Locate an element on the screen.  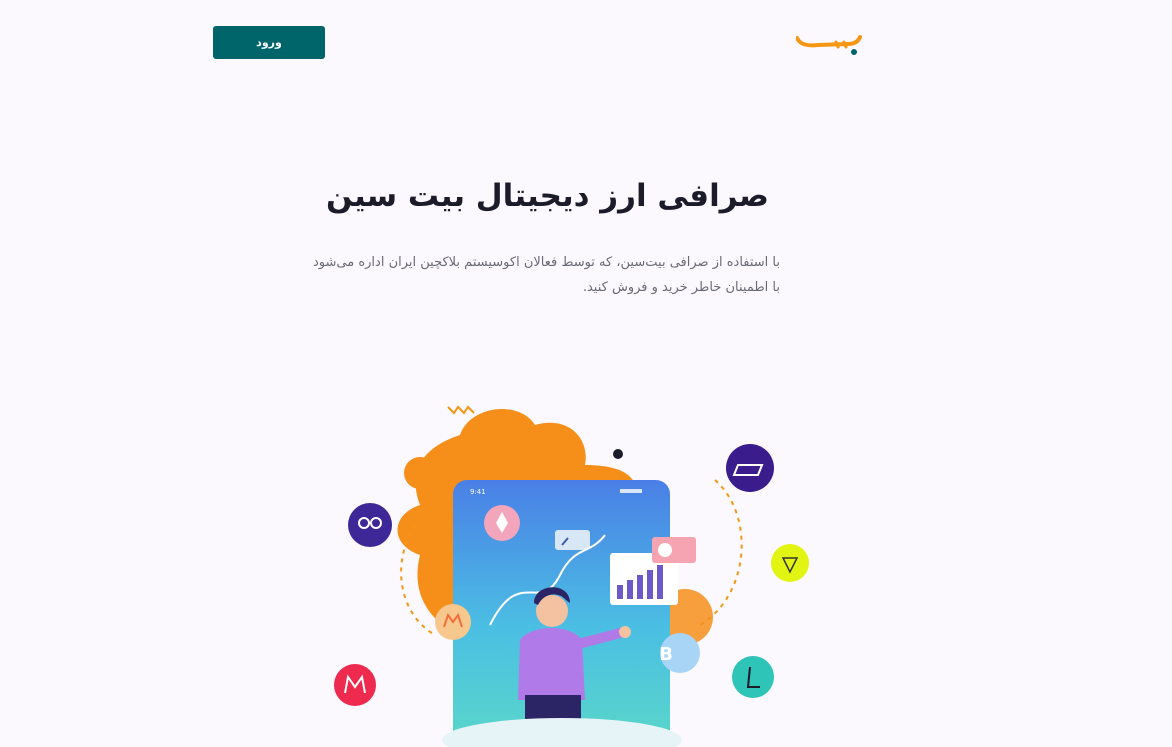
tron-coin-icon is located at coordinates (790, 563).